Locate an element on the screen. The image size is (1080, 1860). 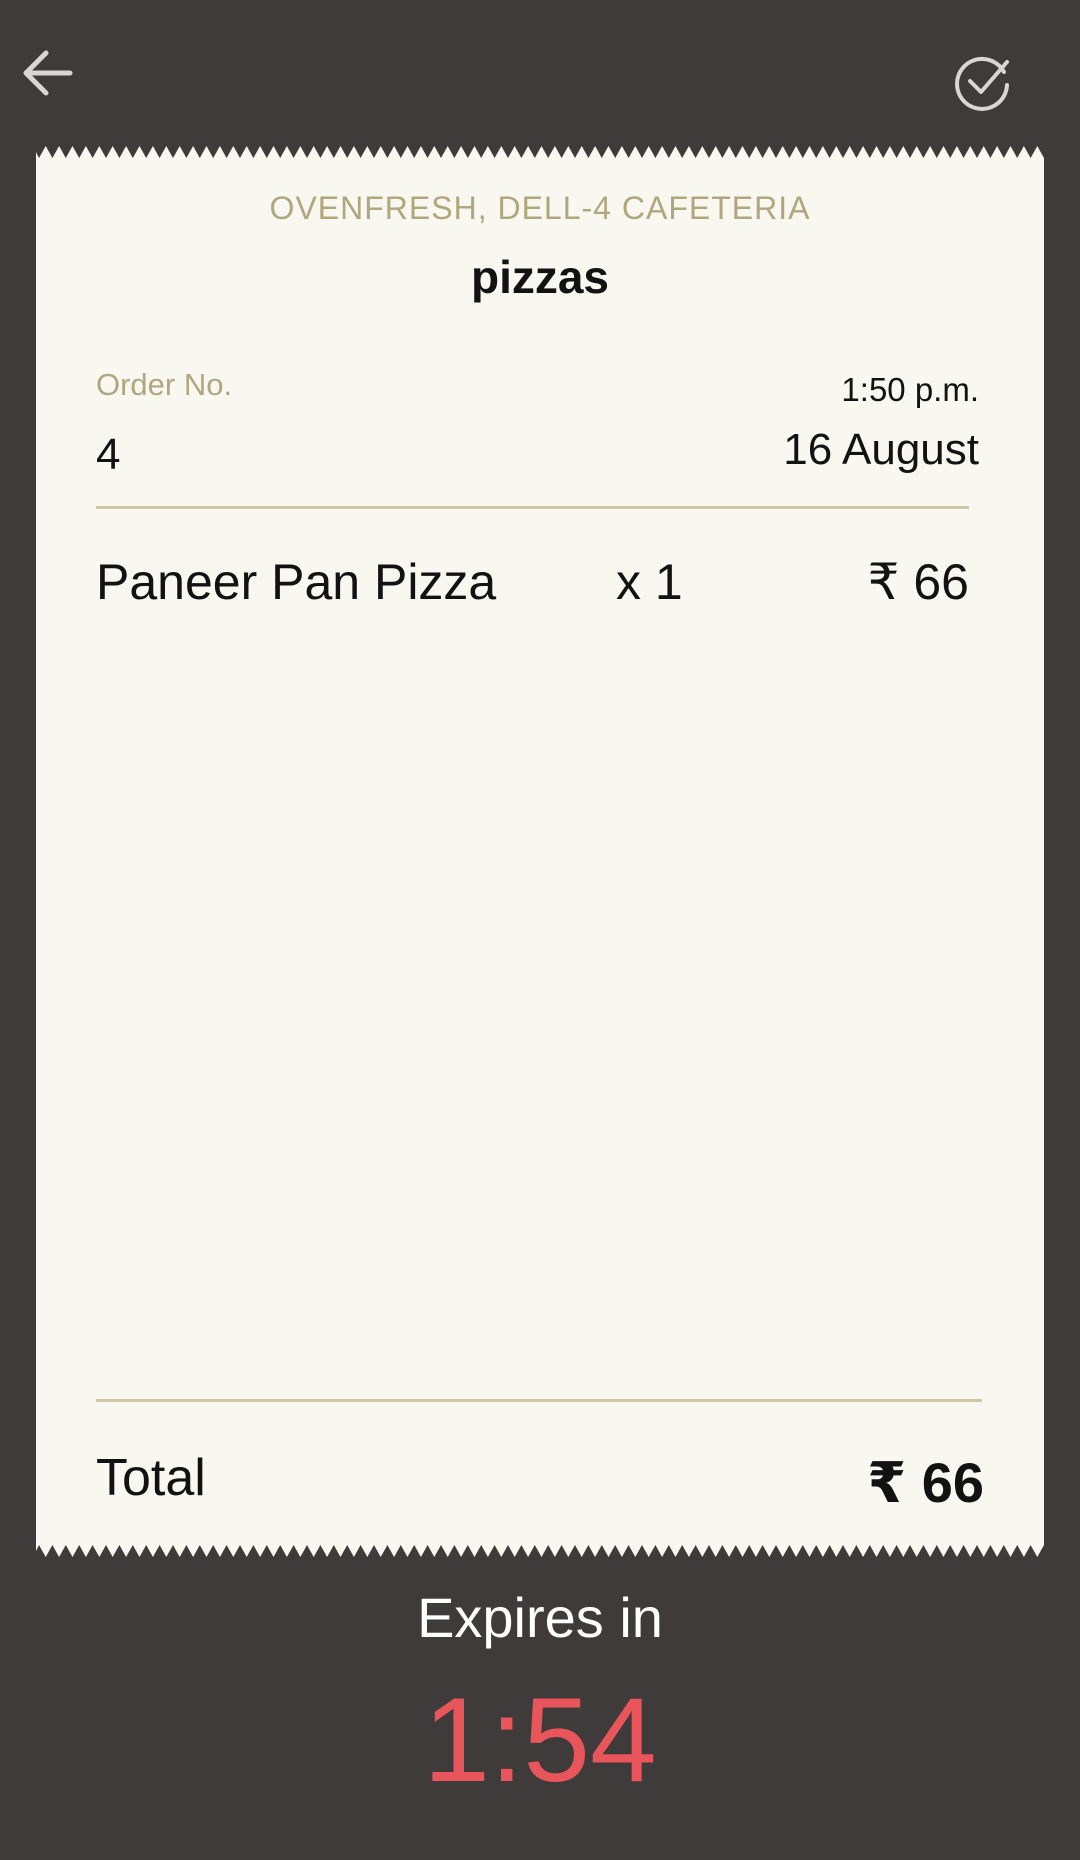
order-category: pizzas is located at coordinates (540, 277).